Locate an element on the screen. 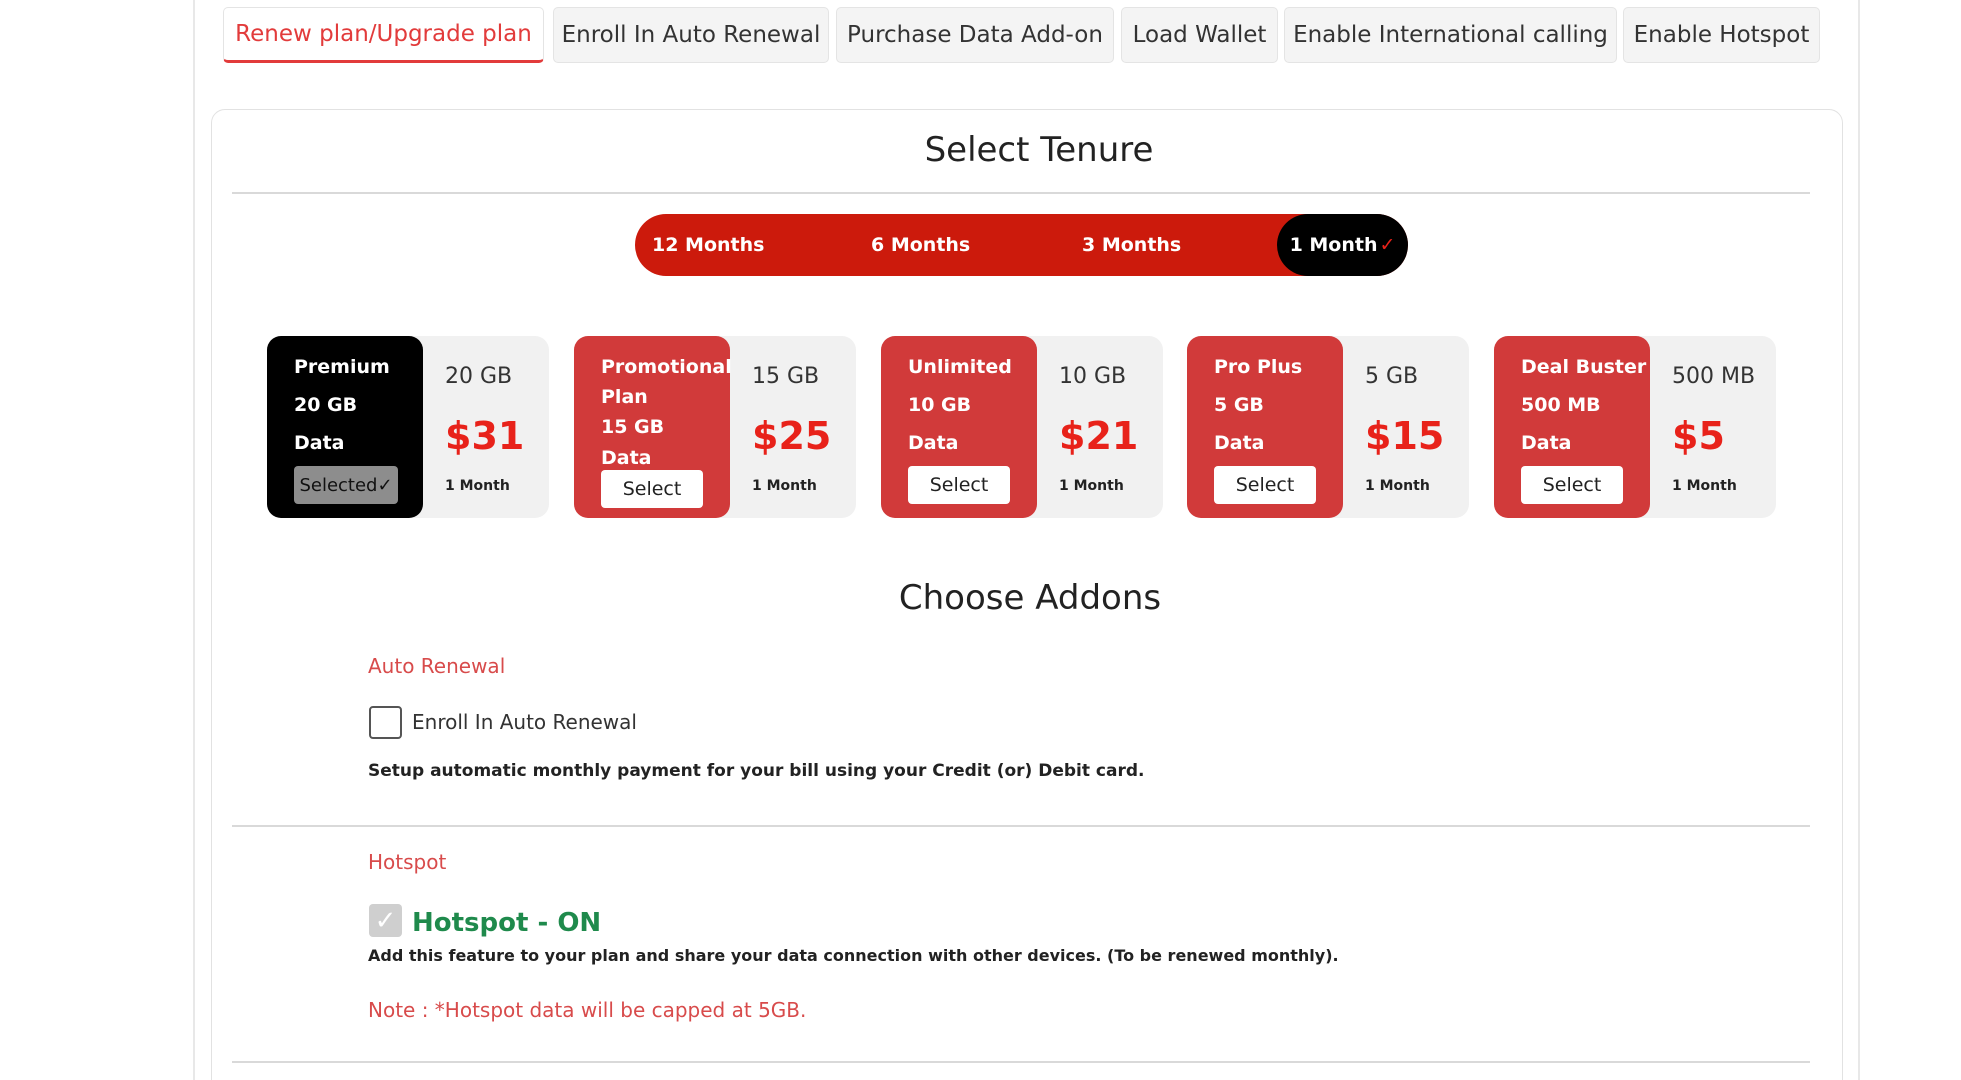 Image resolution: width=1961 pixels, height=1080 pixels. tenure-selector: 12 Months 6 Months 3 Months 1 Month ✓ is located at coordinates (1021, 245).